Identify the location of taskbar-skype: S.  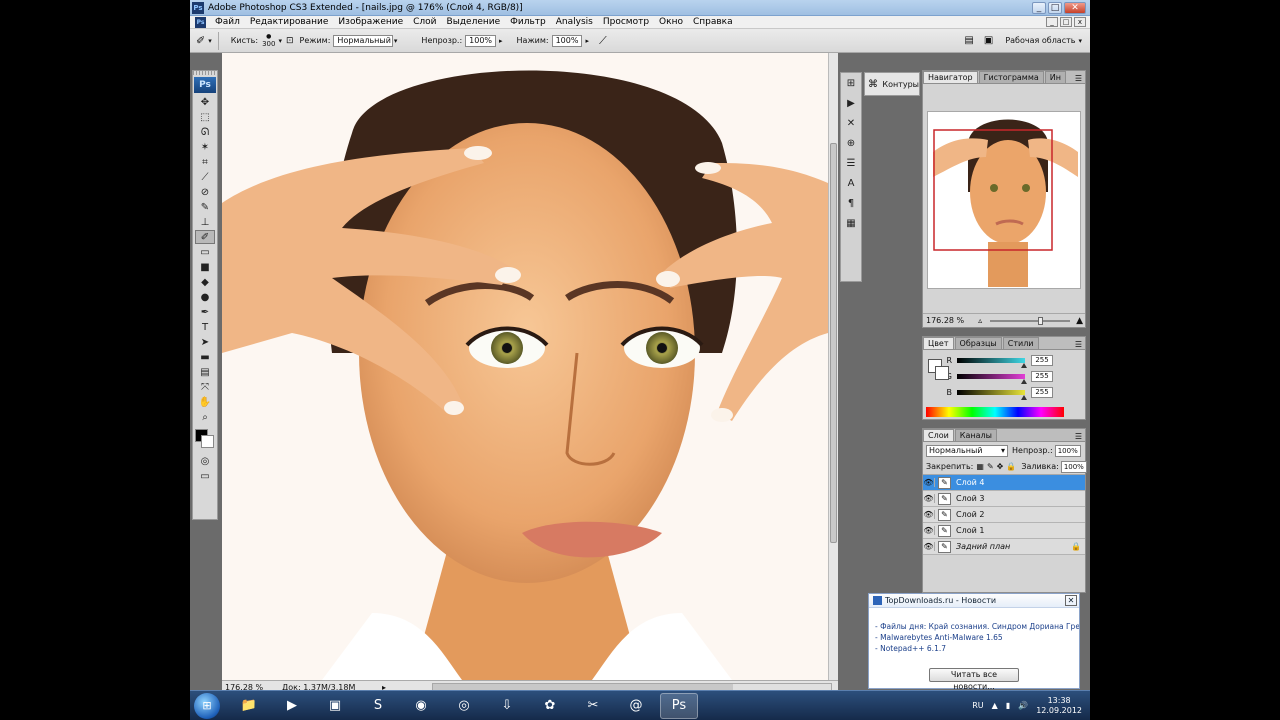
(378, 706).